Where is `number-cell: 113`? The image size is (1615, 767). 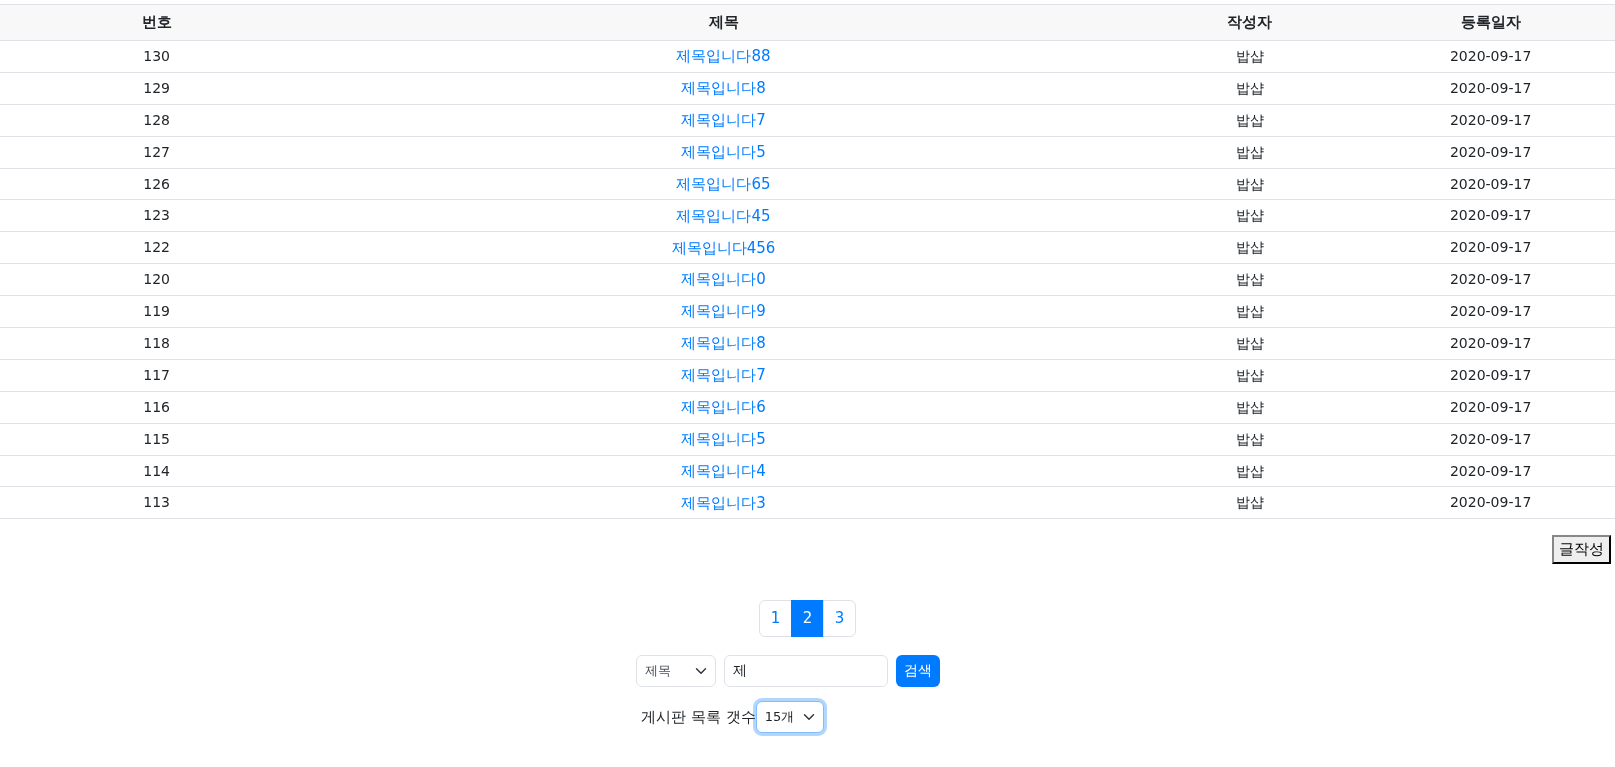
number-cell: 113 is located at coordinates (157, 502).